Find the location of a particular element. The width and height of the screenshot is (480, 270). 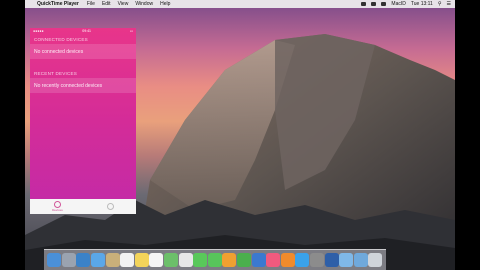

numbers-icon is located at coordinates (244, 260).